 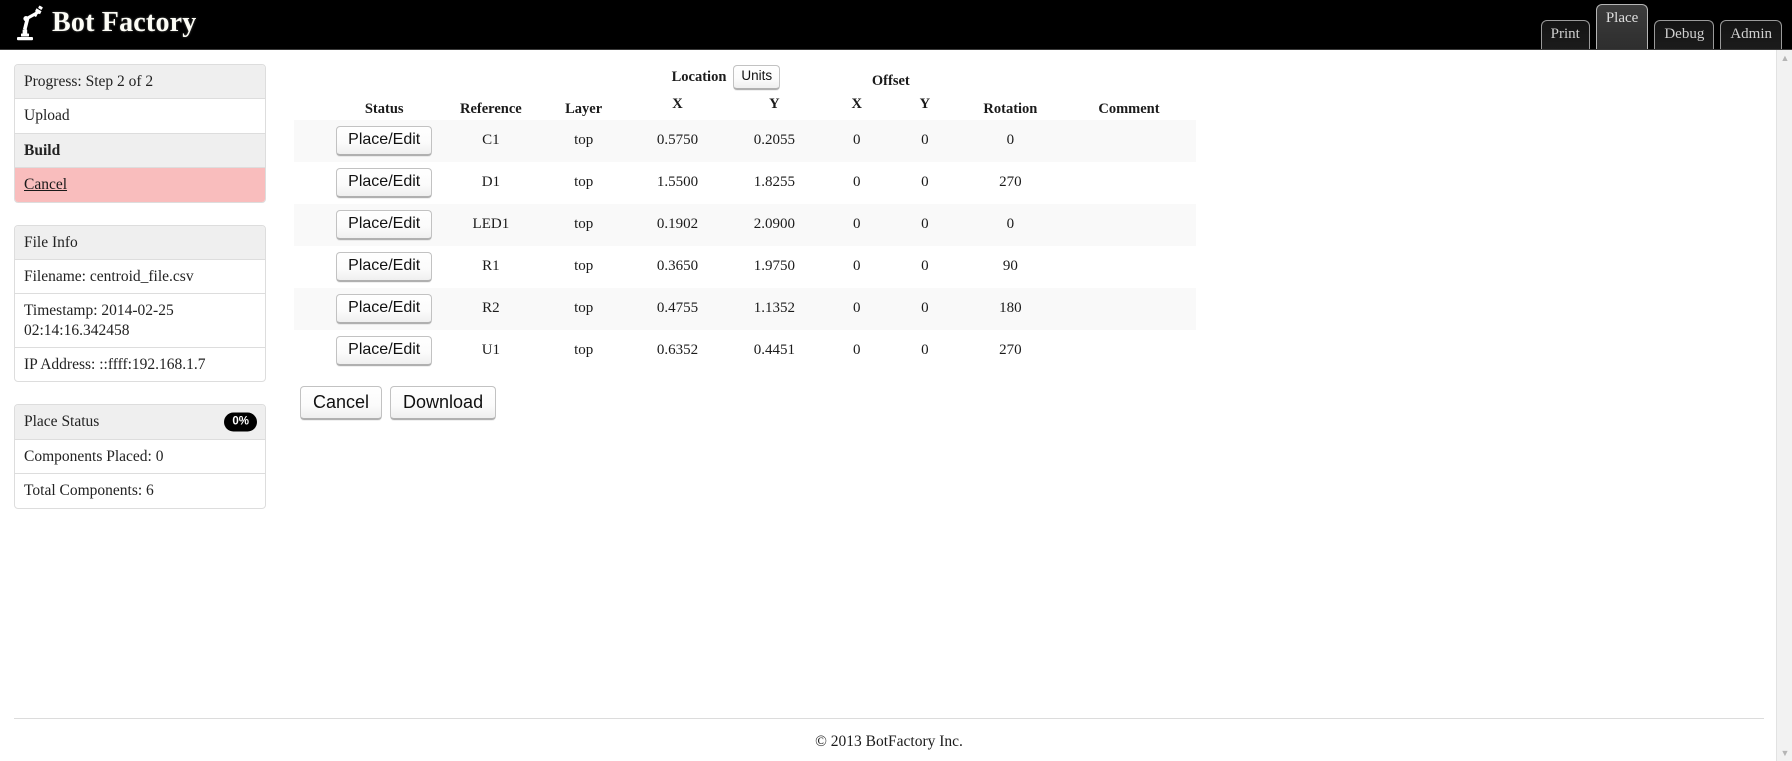 I want to click on cancel-button: Cancel, so click(x=341, y=403).